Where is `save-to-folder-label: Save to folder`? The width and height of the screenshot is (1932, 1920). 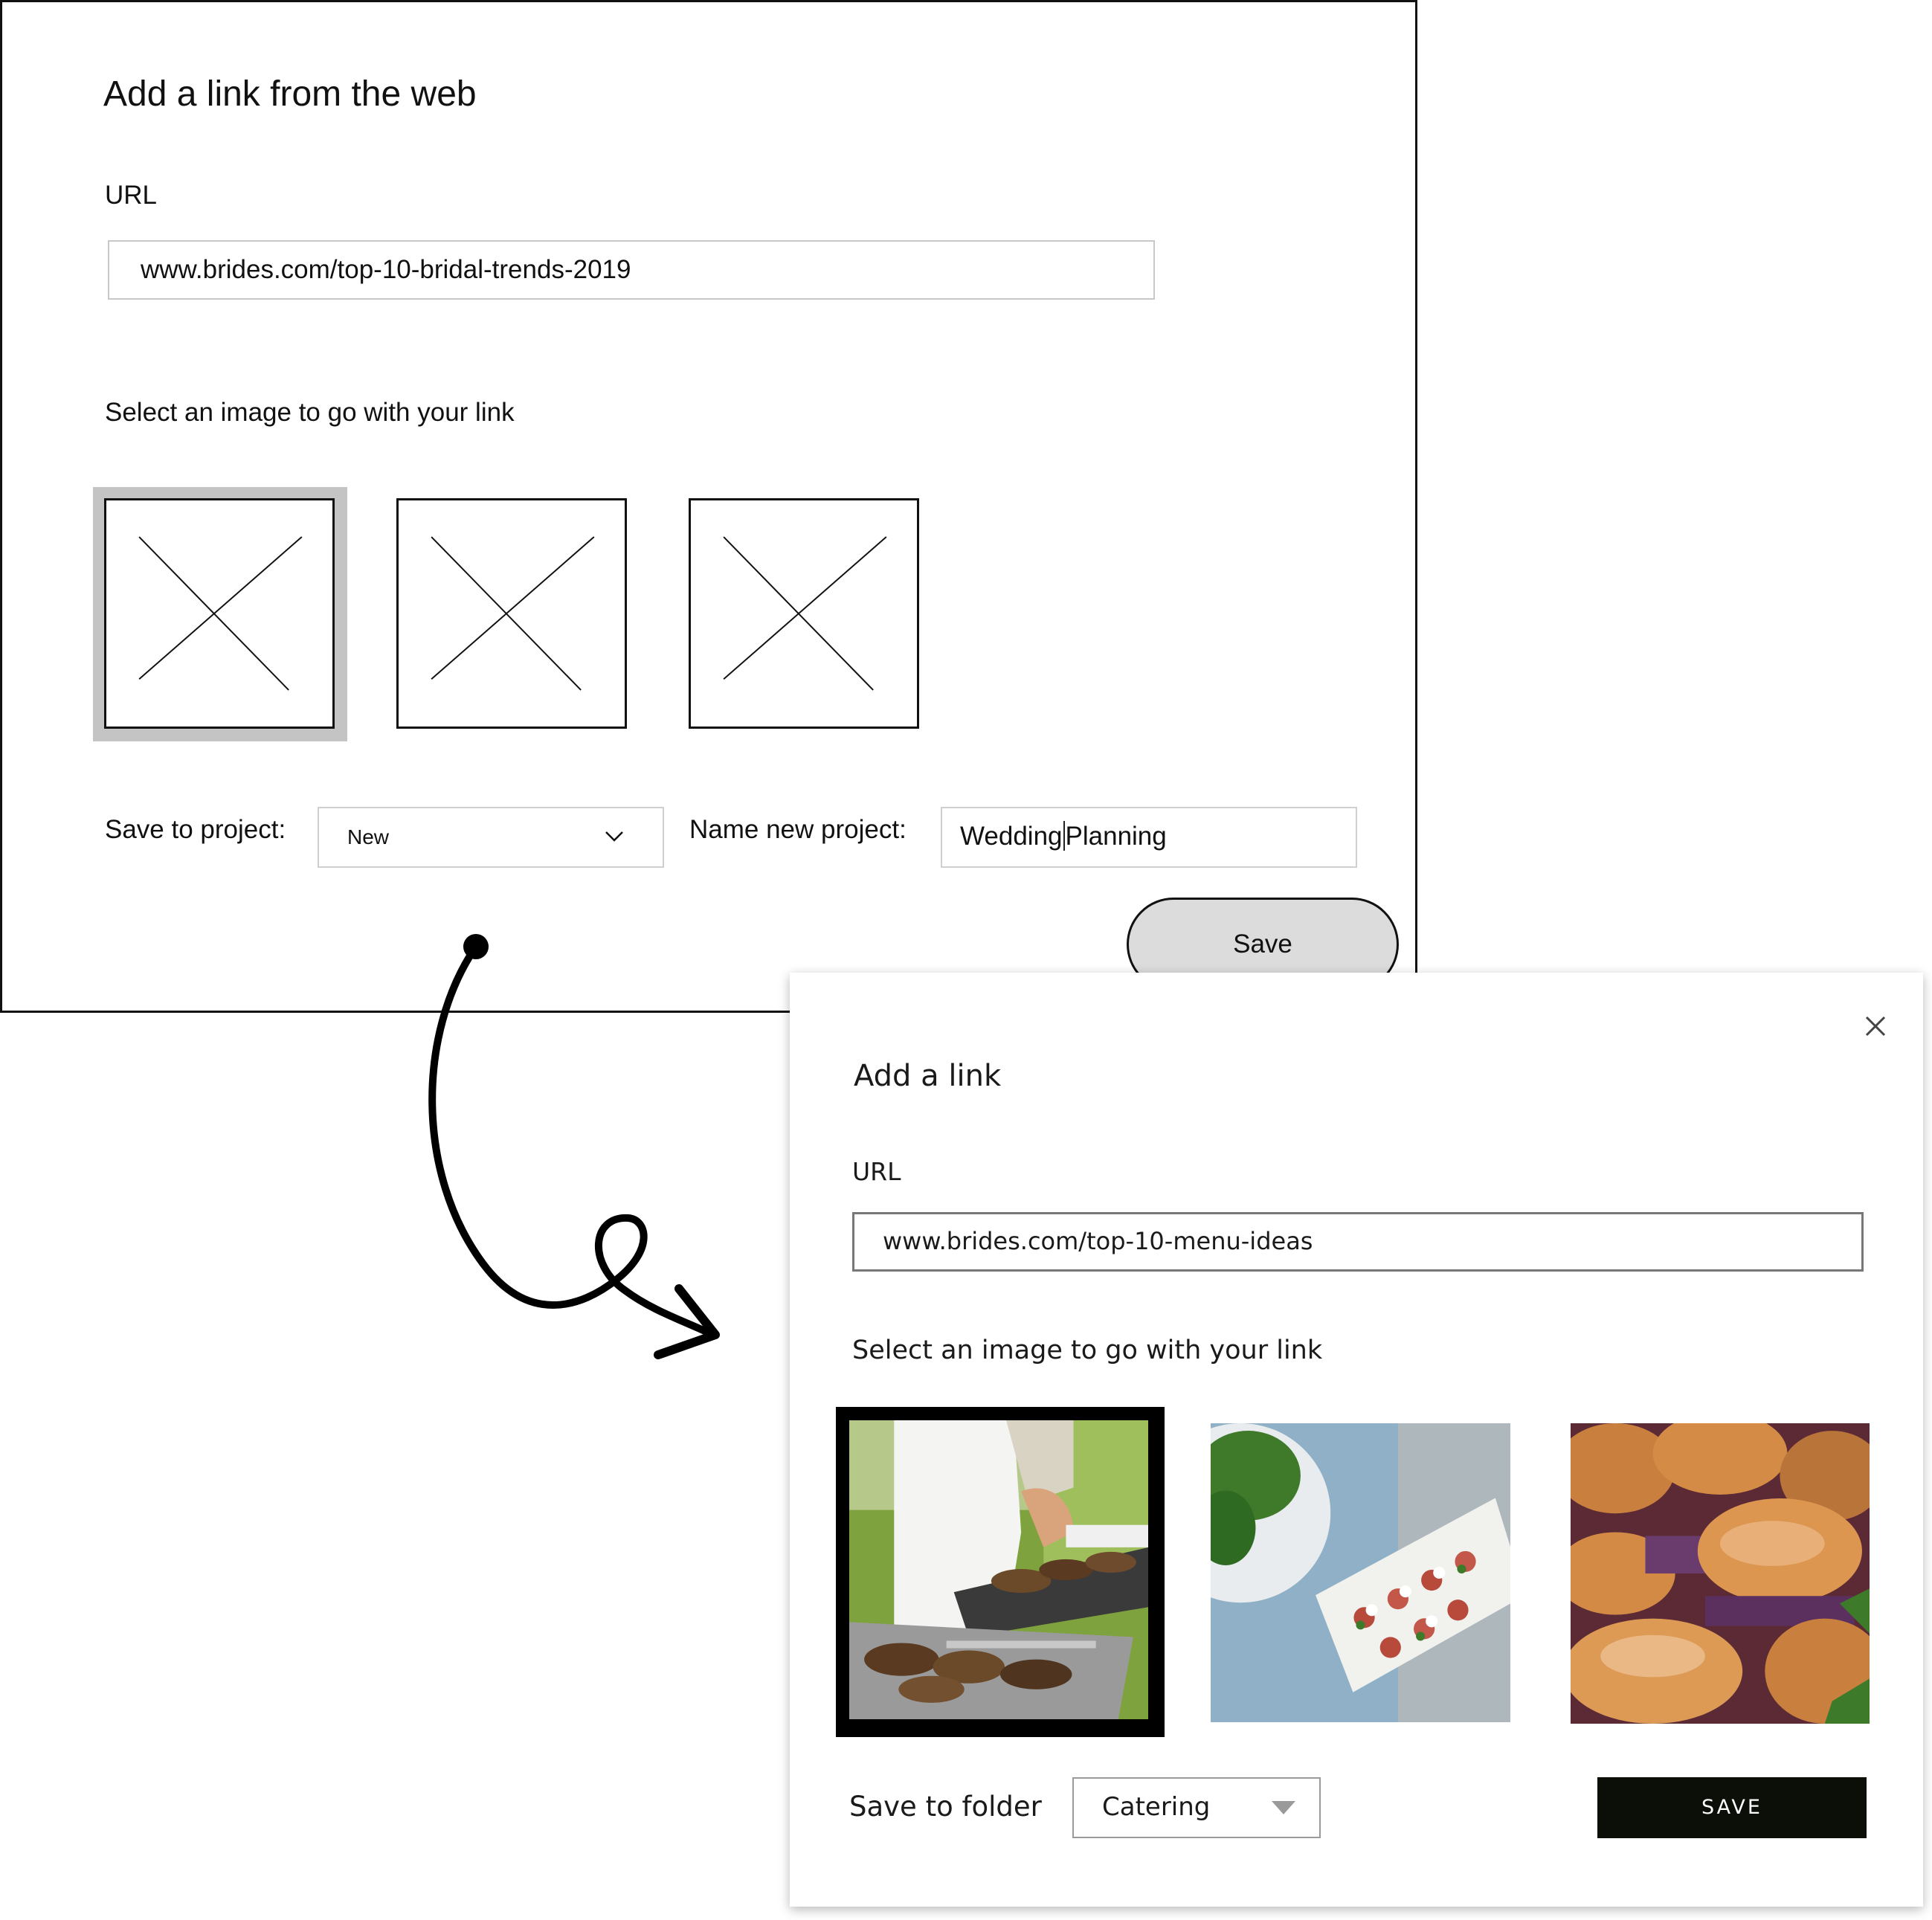
save-to-folder-label: Save to folder is located at coordinates (945, 1807).